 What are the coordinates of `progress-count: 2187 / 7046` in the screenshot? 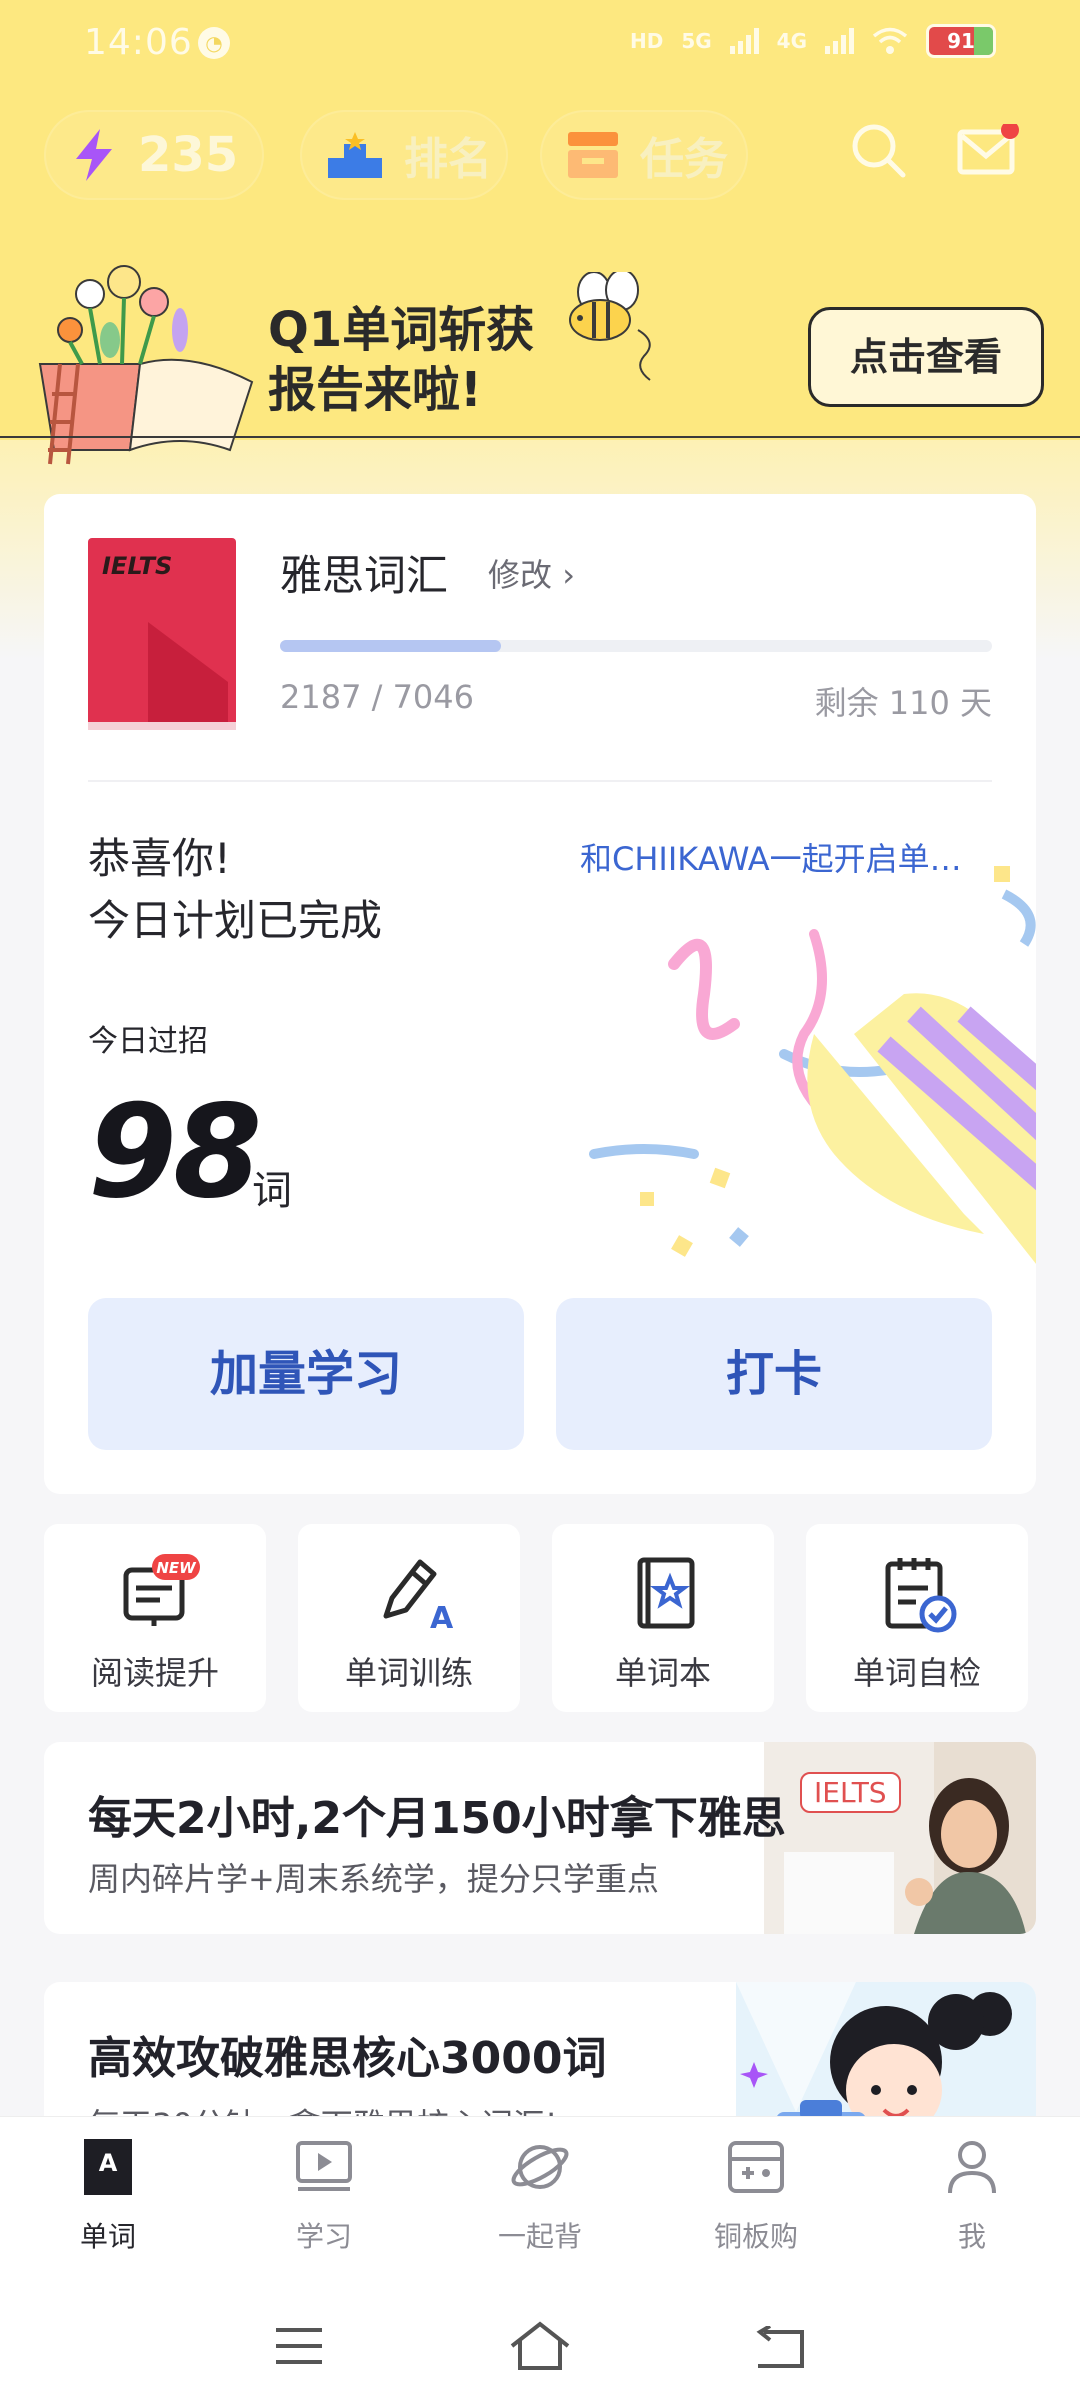 It's located at (377, 697).